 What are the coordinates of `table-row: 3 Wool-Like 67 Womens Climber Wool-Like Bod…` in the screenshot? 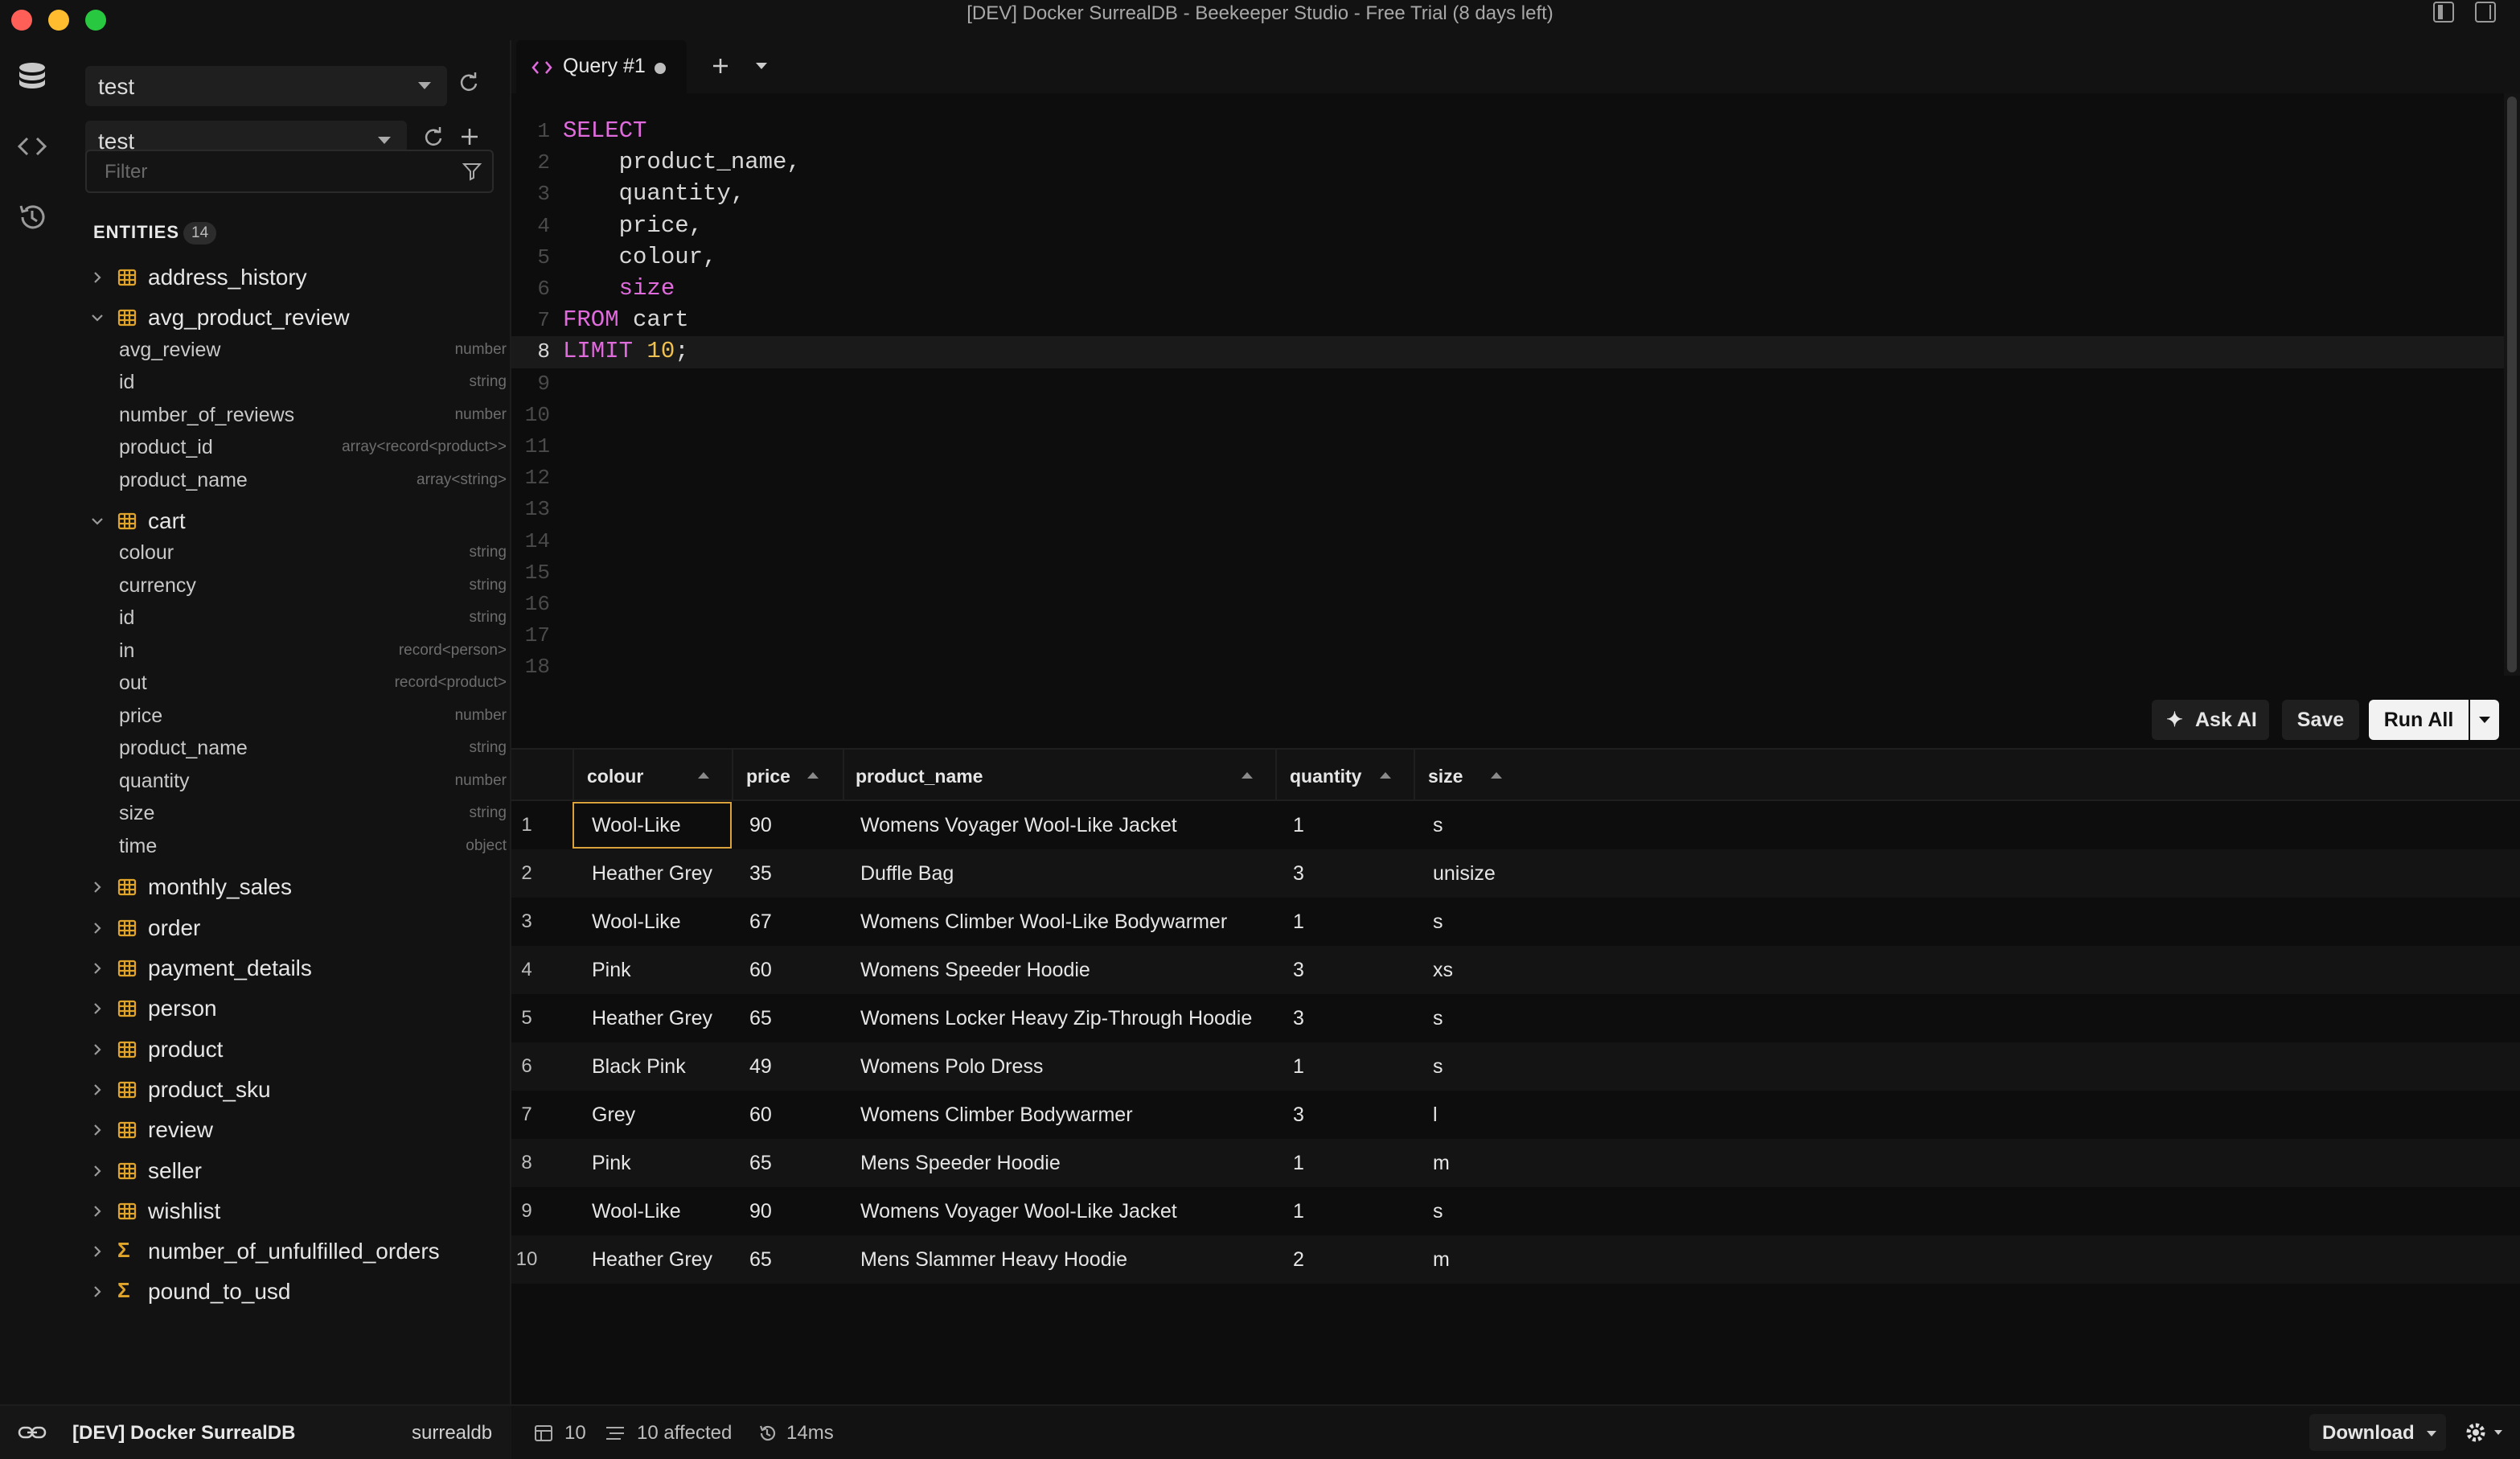 It's located at (1515, 922).